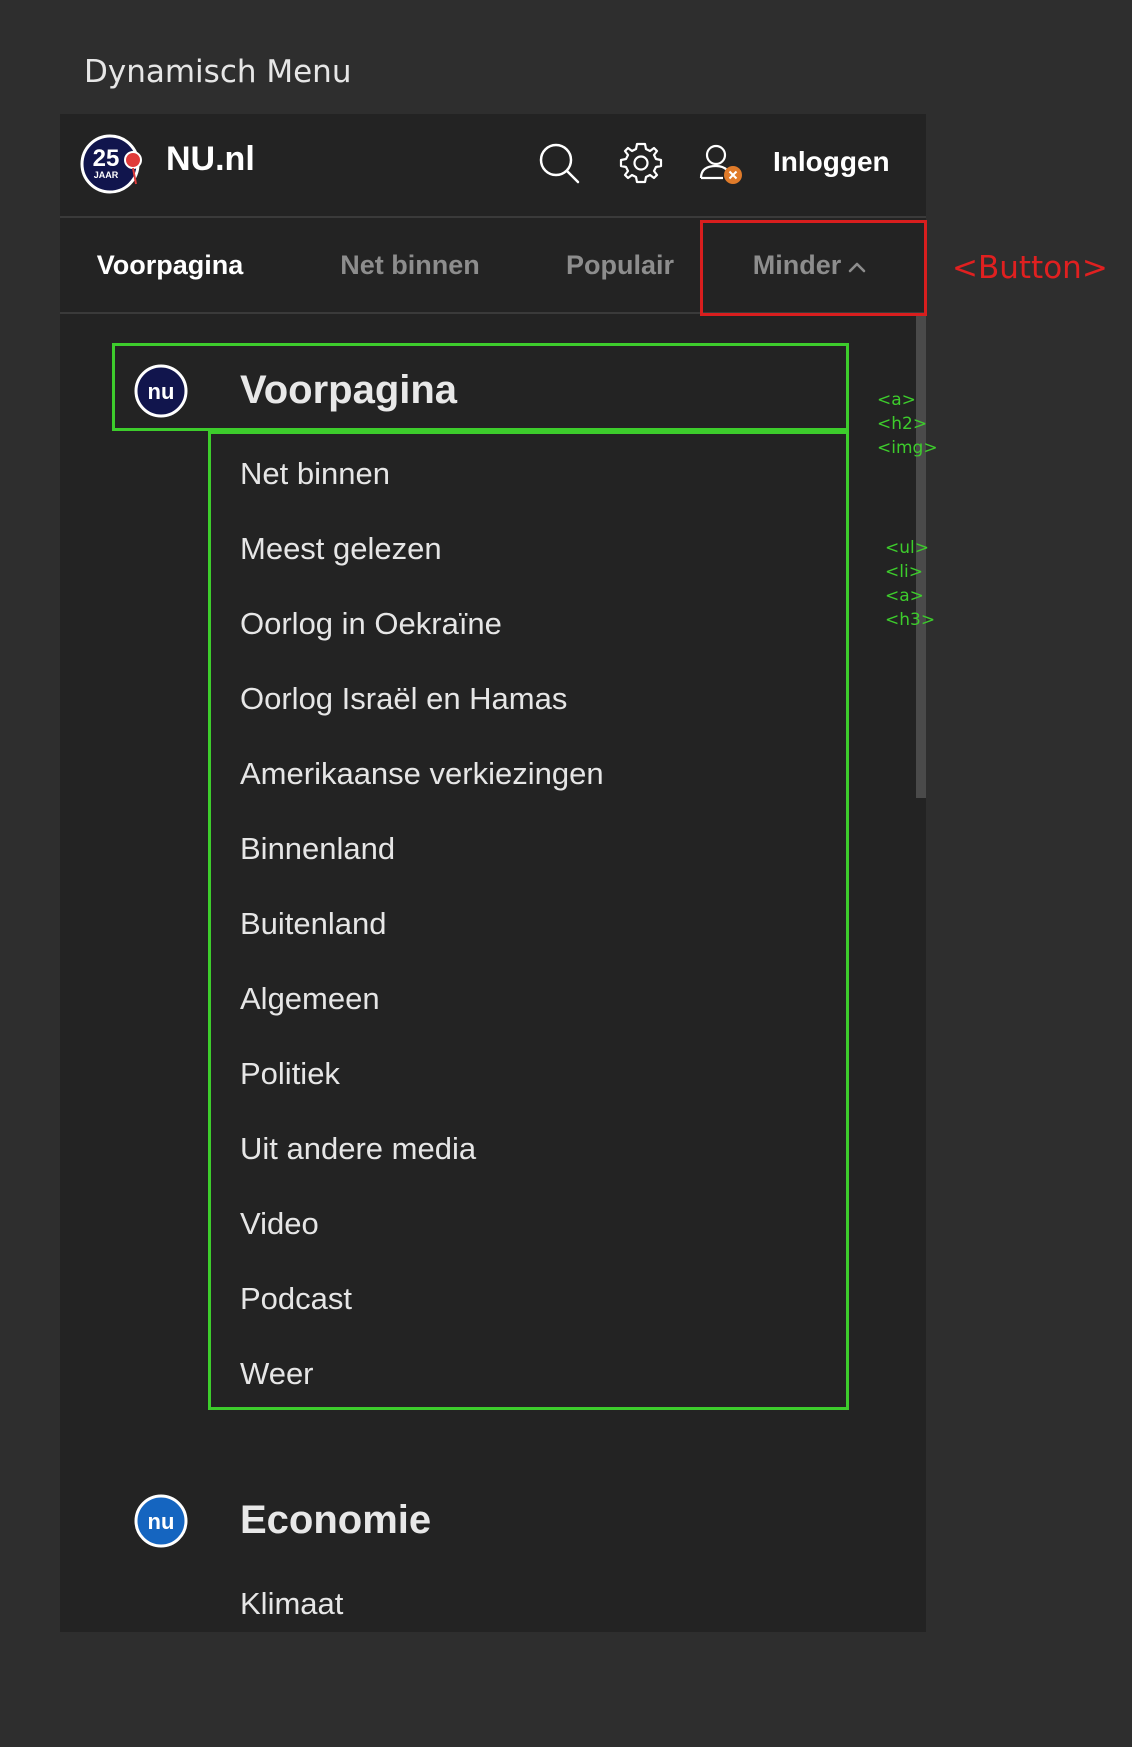 This screenshot has width=1132, height=1747. I want to click on brand-name: NU.nl, so click(210, 159).